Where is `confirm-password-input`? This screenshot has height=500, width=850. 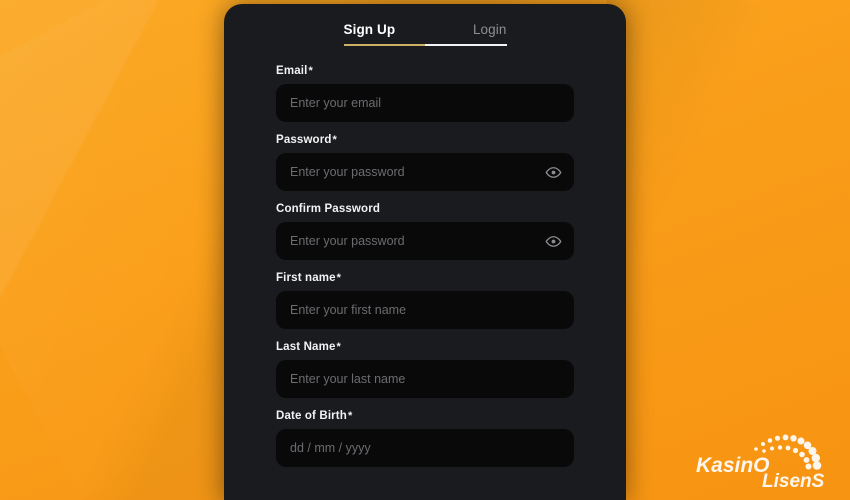
confirm-password-input is located at coordinates (425, 241).